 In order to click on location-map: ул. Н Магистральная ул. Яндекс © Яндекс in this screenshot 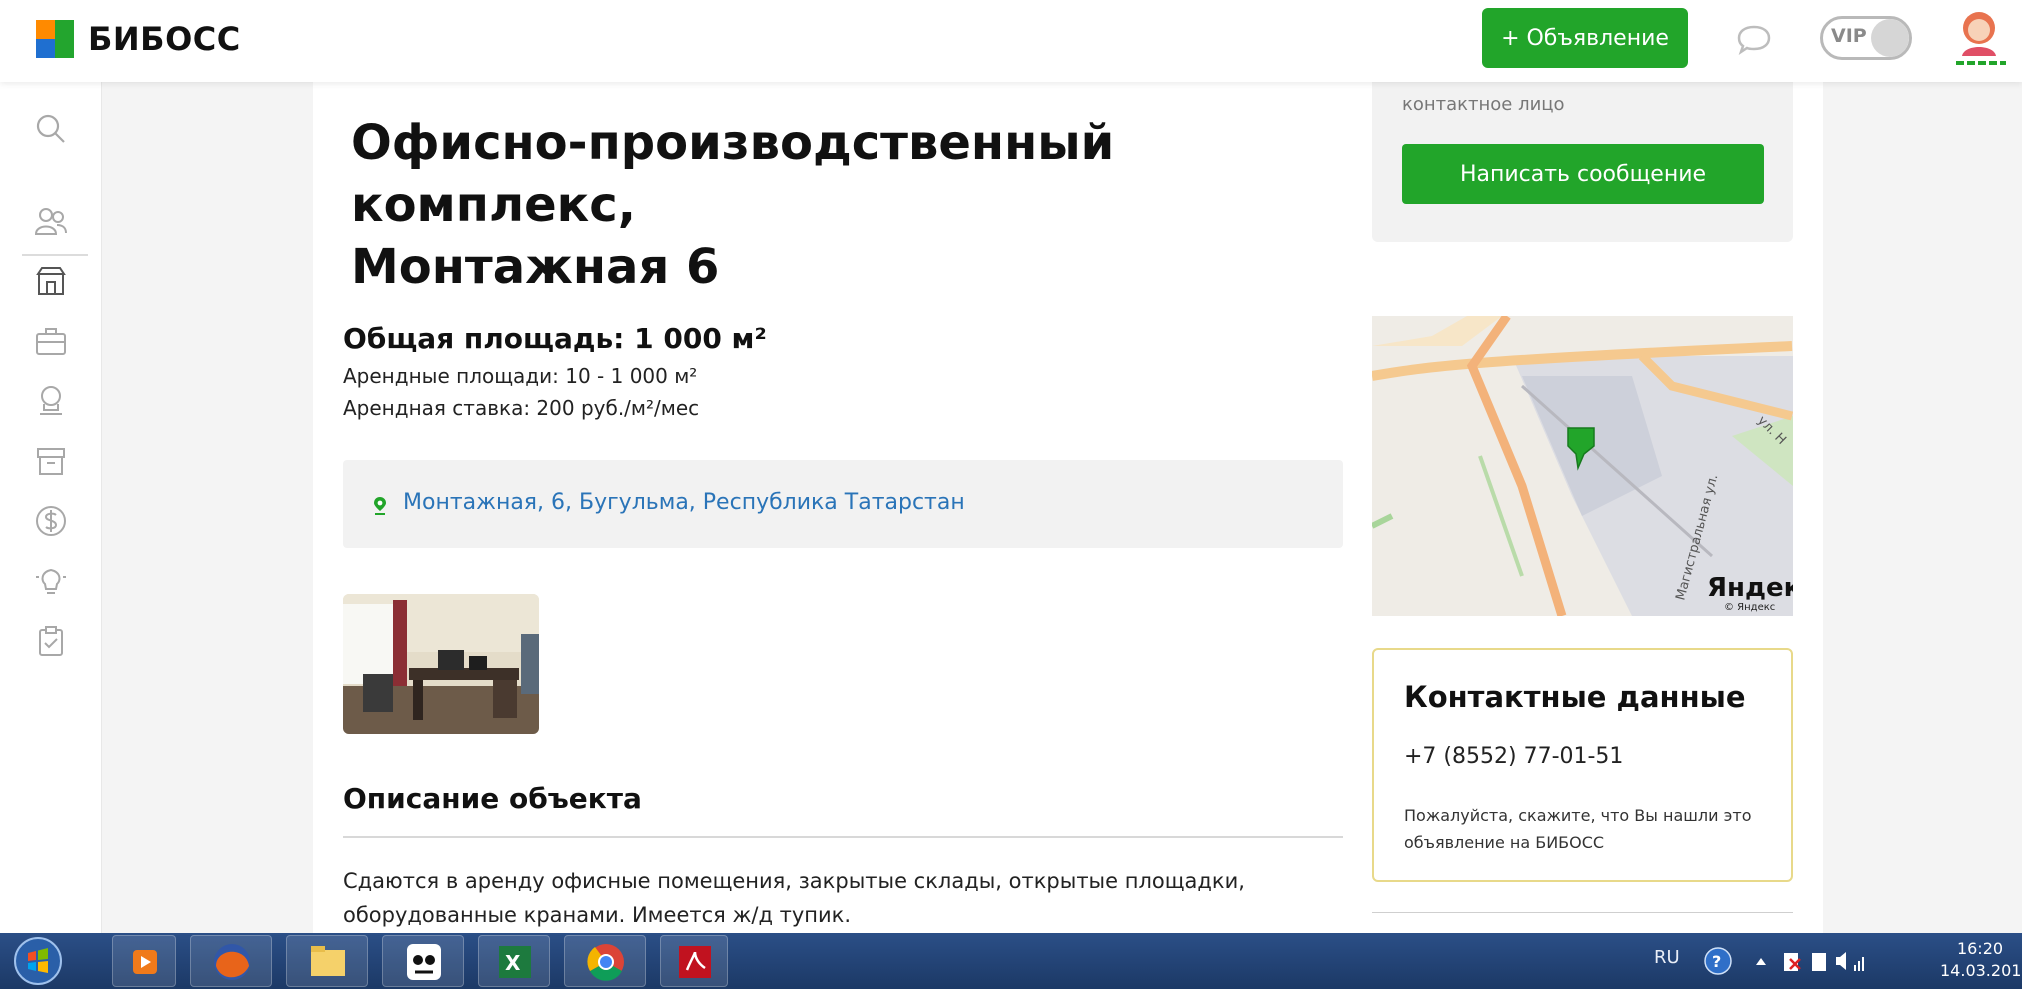, I will do `click(1582, 466)`.